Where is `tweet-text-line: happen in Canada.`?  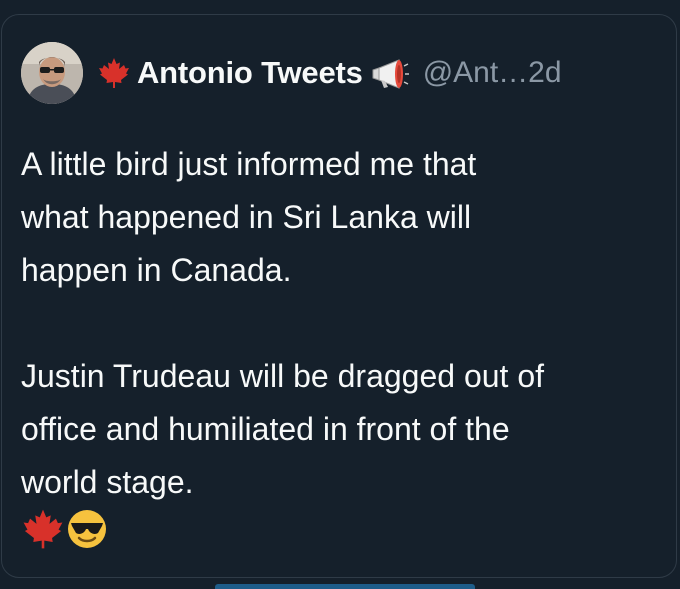
tweet-text-line: happen in Canada. is located at coordinates (156, 270).